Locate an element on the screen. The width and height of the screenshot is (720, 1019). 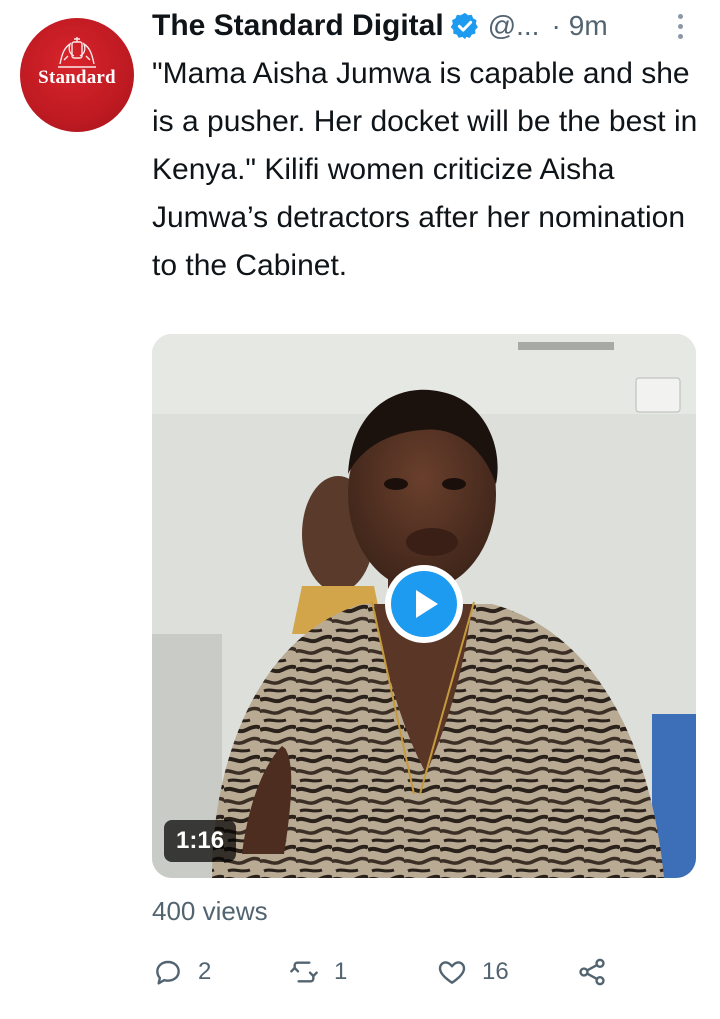
share-button is located at coordinates (592, 972).